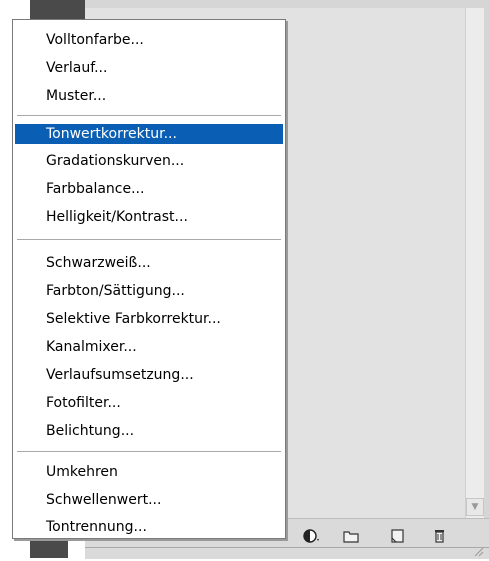 The image size is (489, 561). I want to click on resize-grip-icon, so click(478, 549).